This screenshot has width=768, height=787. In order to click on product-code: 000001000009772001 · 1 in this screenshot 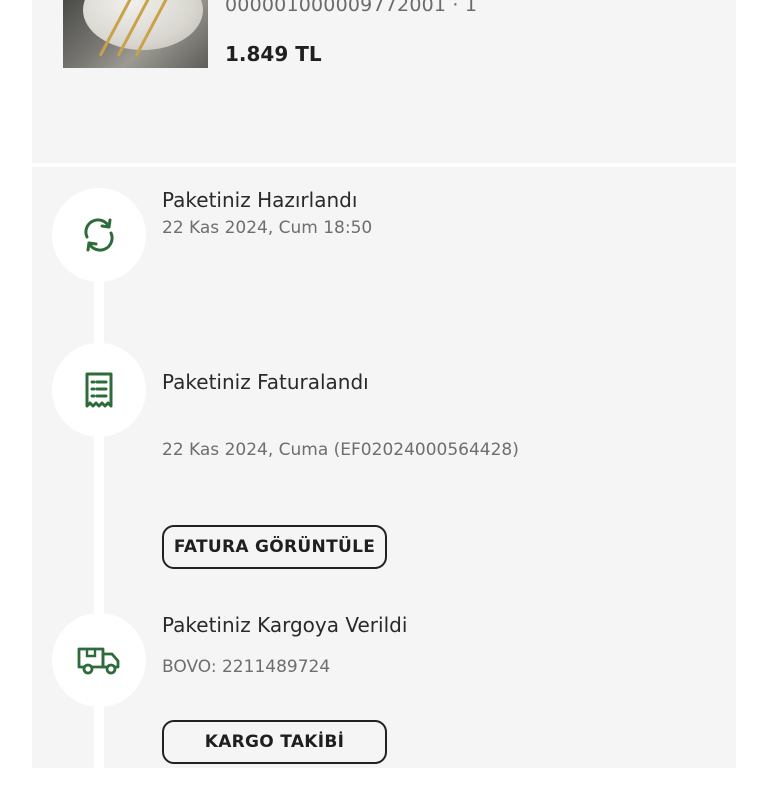, I will do `click(351, 8)`.